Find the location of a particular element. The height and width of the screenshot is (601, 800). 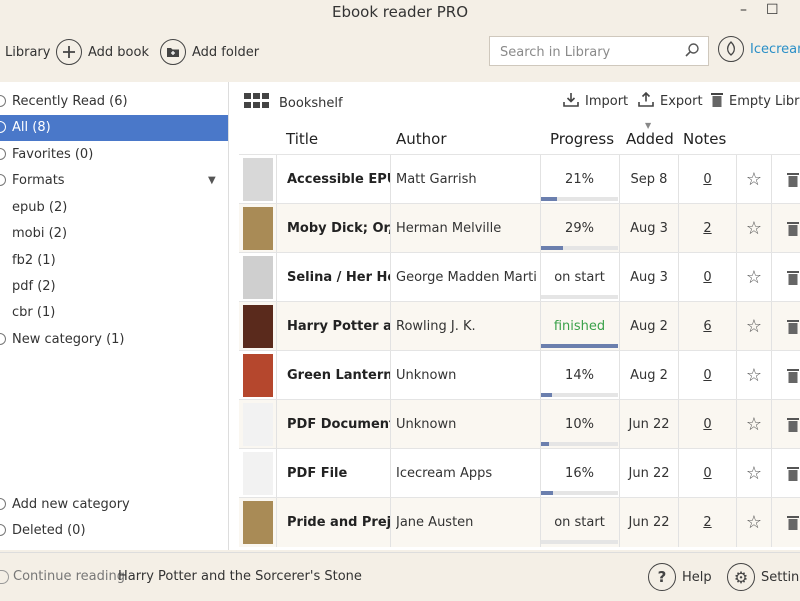

add-new-category-button: Add new category is located at coordinates (114, 505).